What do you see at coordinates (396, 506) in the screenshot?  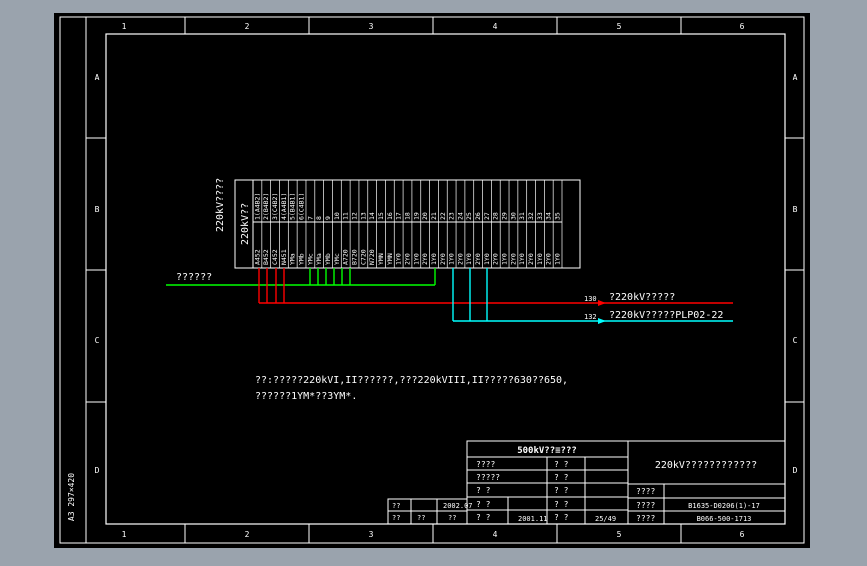 I see `tb-small-cell-1: ??` at bounding box center [396, 506].